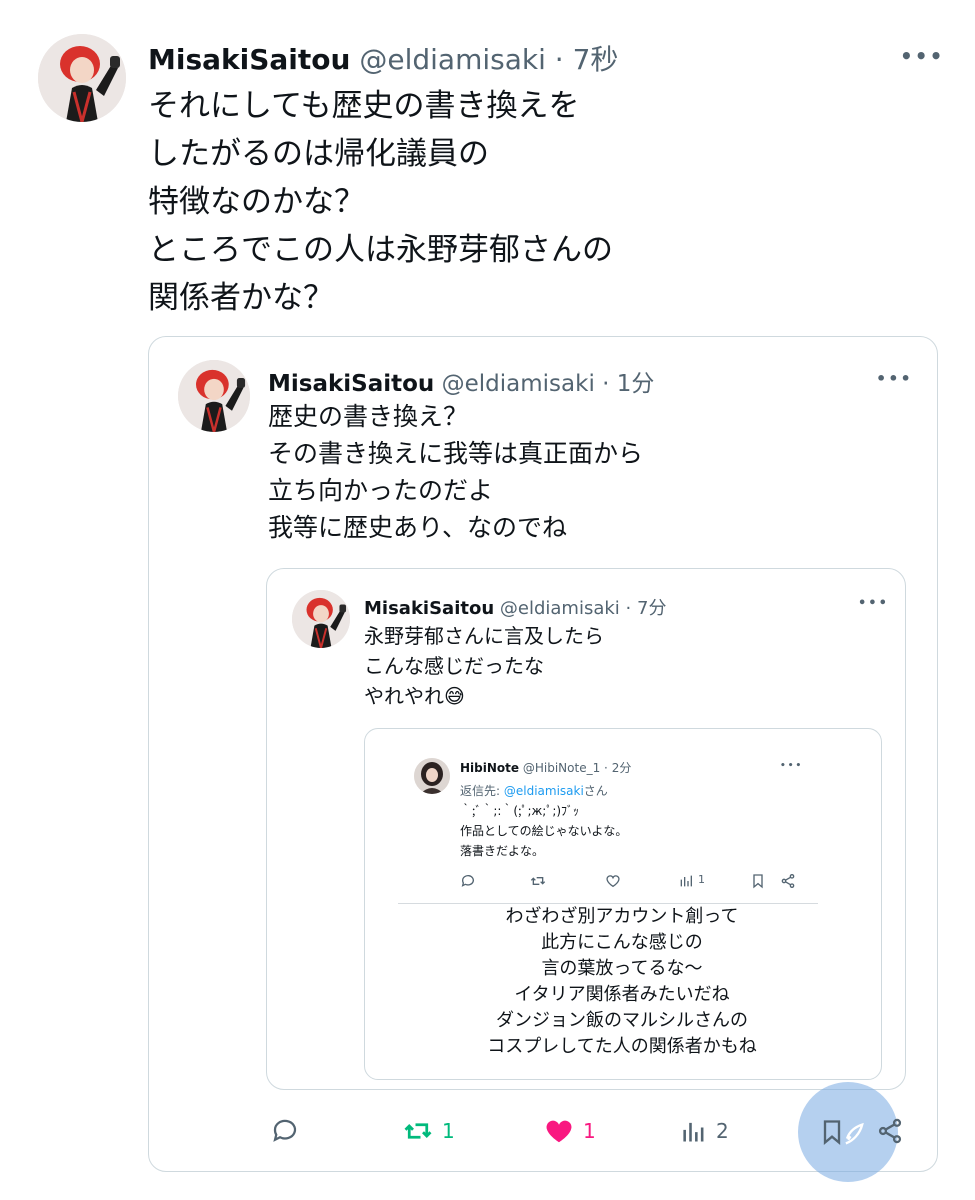 This screenshot has height=1200, width=975. I want to click on caption-line: 此方にこんな感じの, so click(622, 942).